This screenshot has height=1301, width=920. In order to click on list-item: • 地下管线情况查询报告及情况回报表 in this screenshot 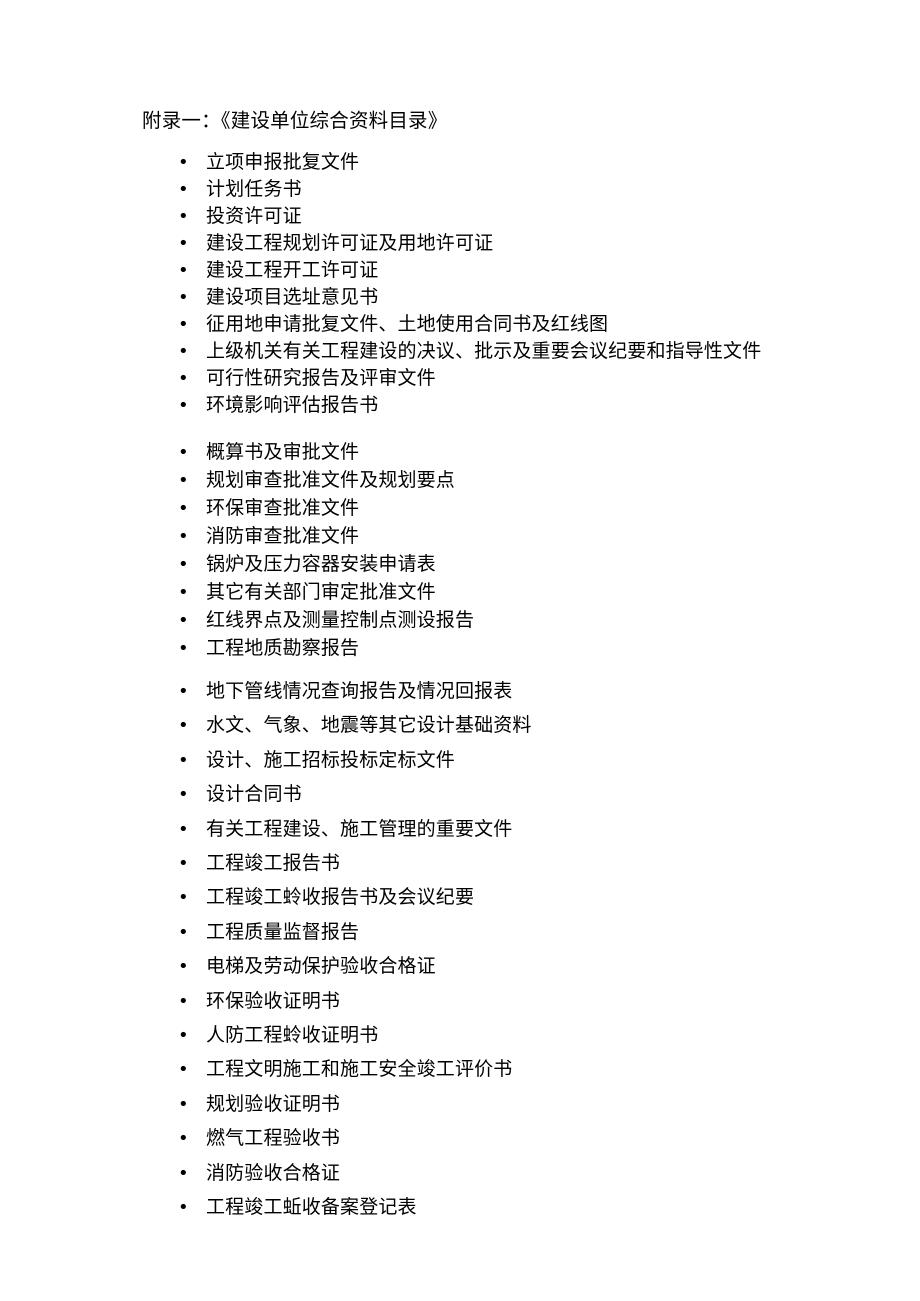, I will do `click(345, 691)`.